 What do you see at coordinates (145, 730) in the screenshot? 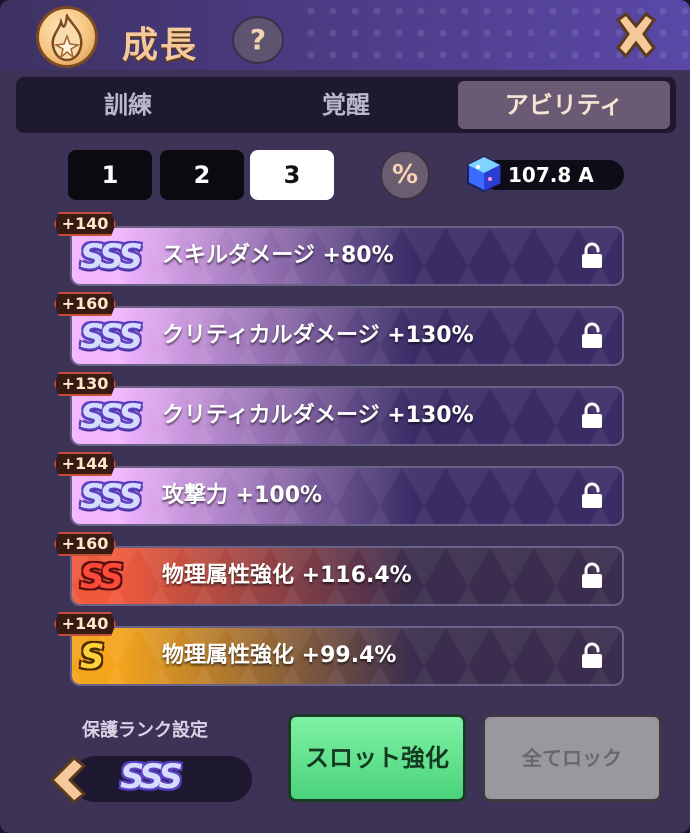
I see `protect-rank-label: 保護ランク設定` at bounding box center [145, 730].